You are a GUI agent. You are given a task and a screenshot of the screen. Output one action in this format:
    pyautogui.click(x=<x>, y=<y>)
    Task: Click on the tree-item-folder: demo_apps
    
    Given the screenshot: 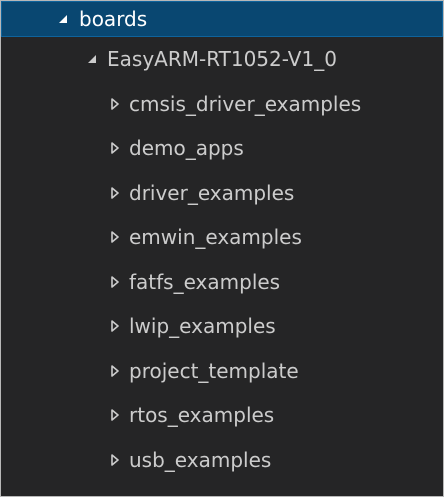 What is the action you would take?
    pyautogui.click(x=222, y=148)
    